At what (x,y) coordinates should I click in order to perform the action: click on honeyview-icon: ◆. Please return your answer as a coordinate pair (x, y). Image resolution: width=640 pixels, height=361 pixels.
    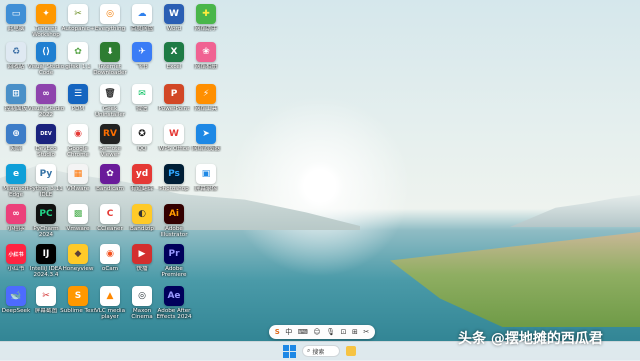
    Looking at the image, I should click on (78, 254).